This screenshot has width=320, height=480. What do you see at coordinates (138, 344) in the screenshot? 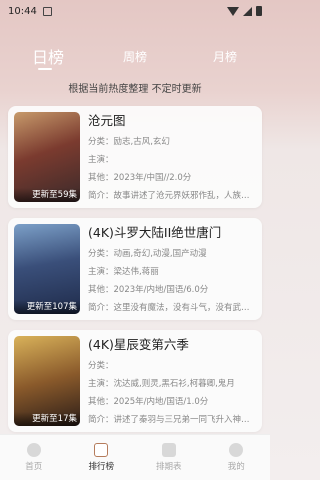
I see `item-title: (4K)星辰变第六季` at bounding box center [138, 344].